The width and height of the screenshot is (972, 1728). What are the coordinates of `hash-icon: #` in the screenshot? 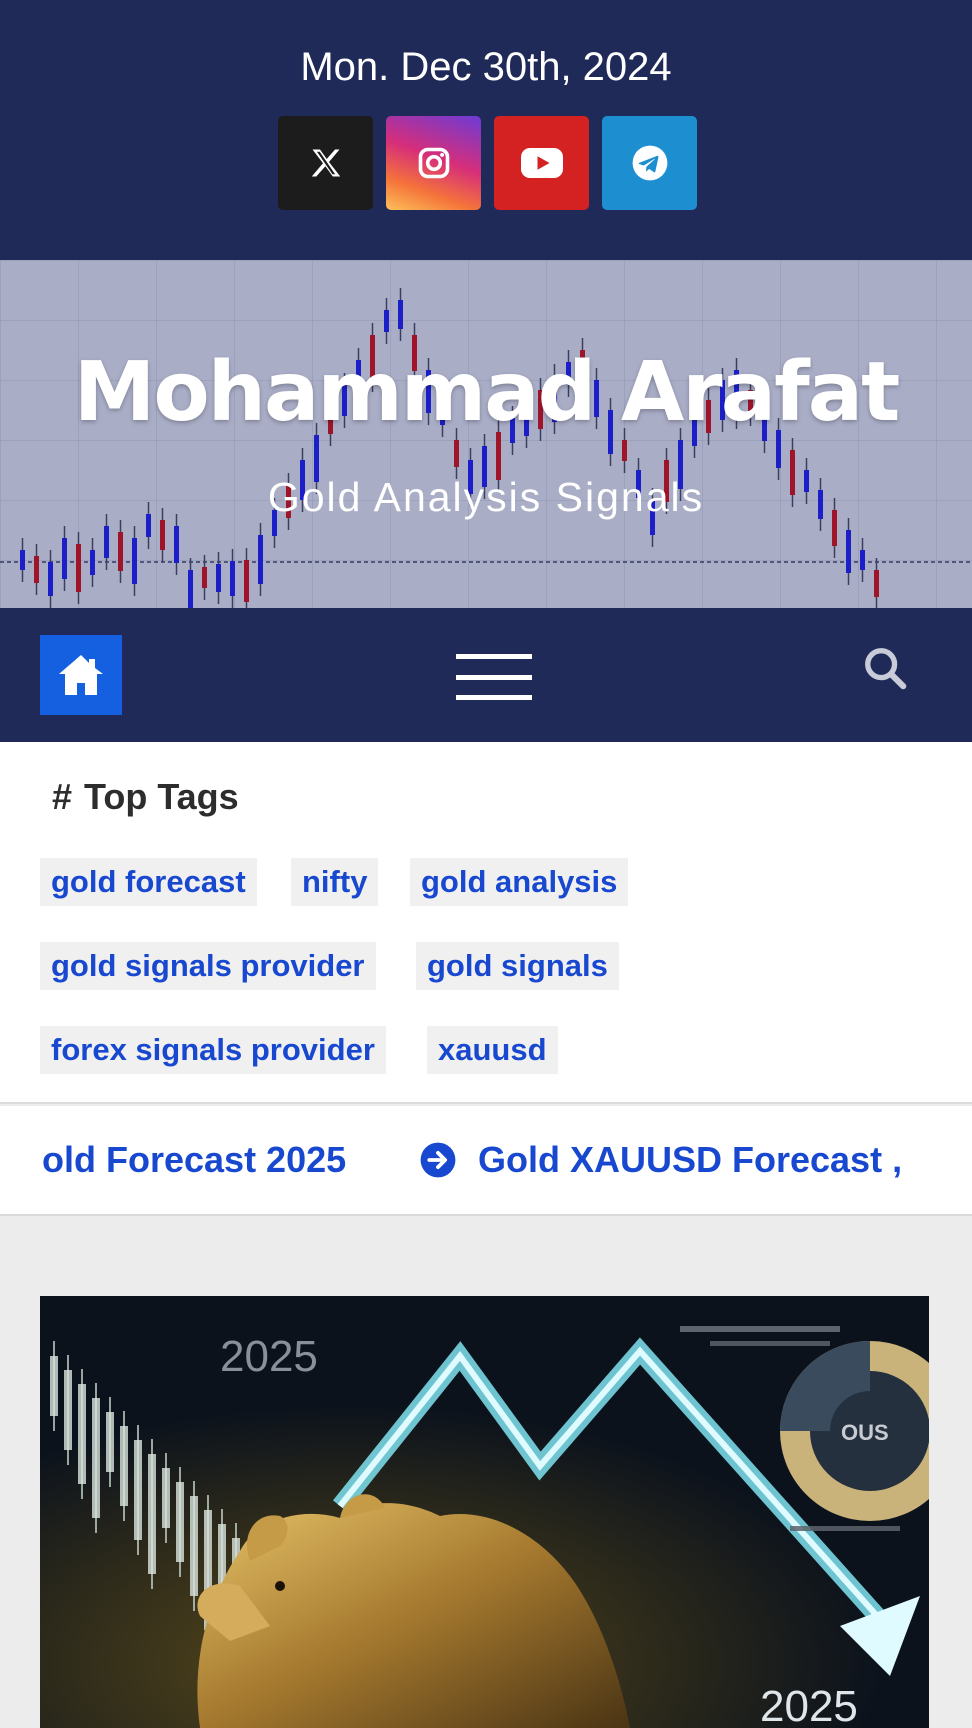 It's located at (62, 796).